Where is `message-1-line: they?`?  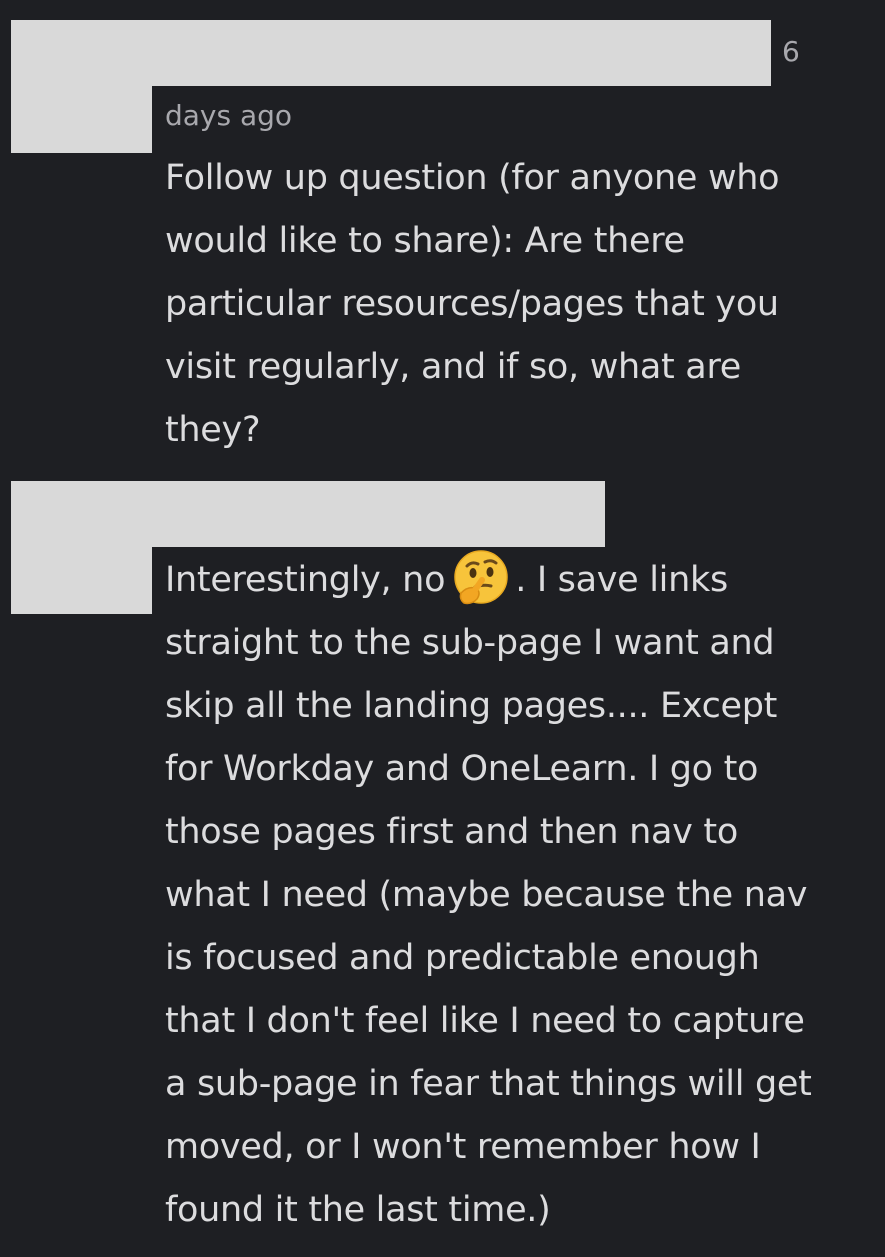
message-1-line: they? is located at coordinates (213, 430).